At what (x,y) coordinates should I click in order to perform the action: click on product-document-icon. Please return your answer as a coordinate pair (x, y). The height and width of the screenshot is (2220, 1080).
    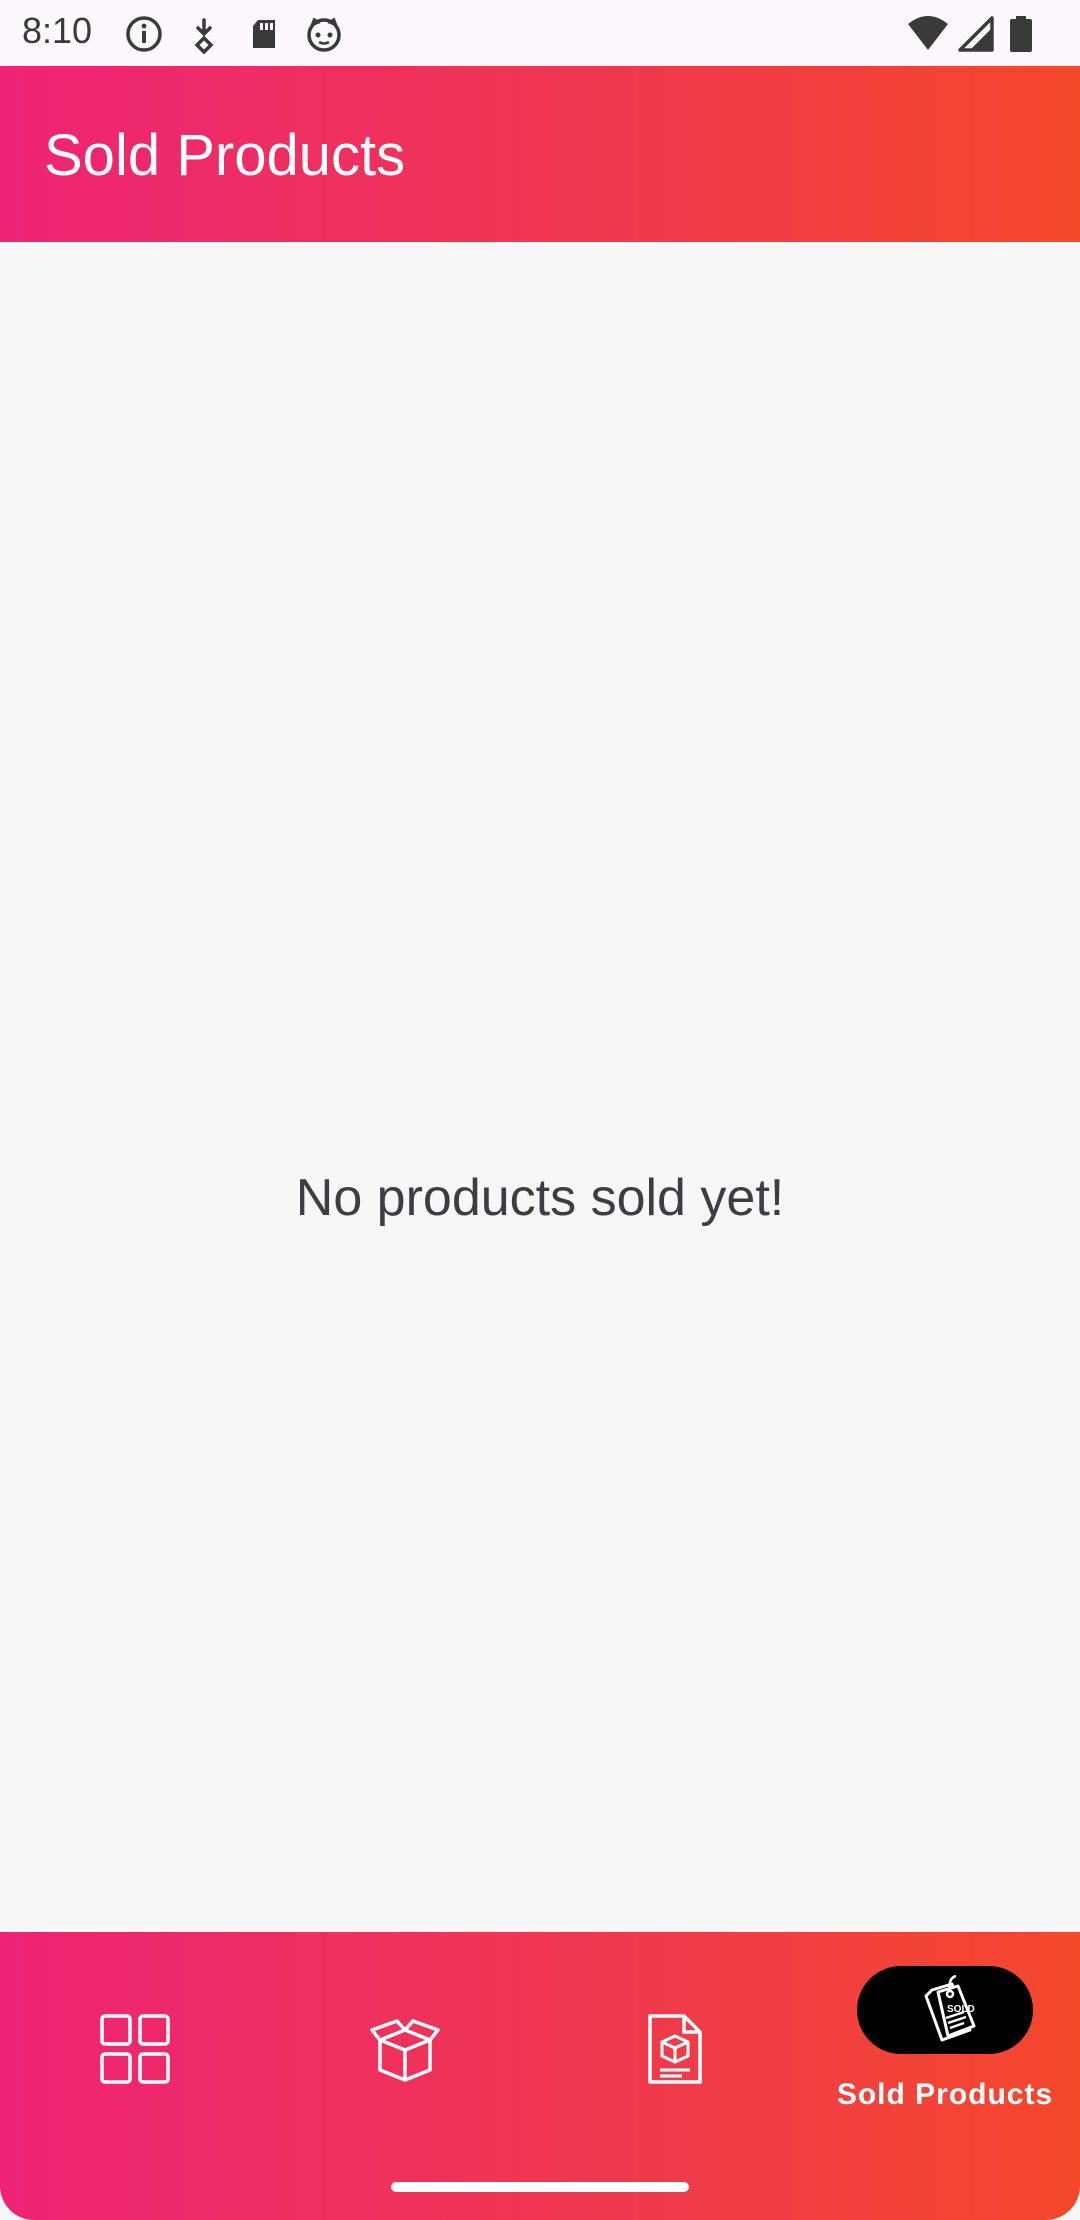
    Looking at the image, I should click on (675, 2049).